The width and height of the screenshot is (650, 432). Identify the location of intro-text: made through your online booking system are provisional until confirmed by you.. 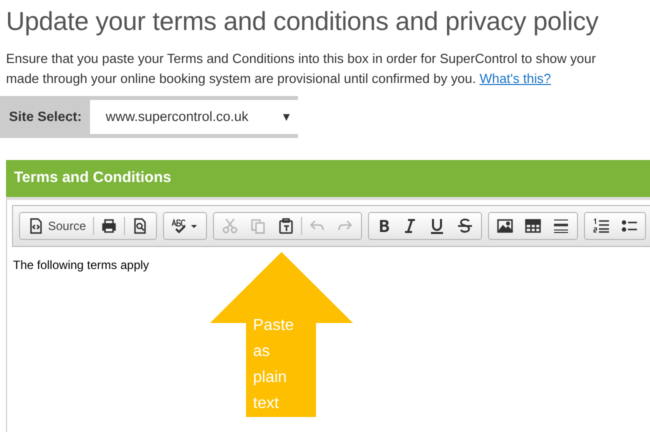
(241, 78).